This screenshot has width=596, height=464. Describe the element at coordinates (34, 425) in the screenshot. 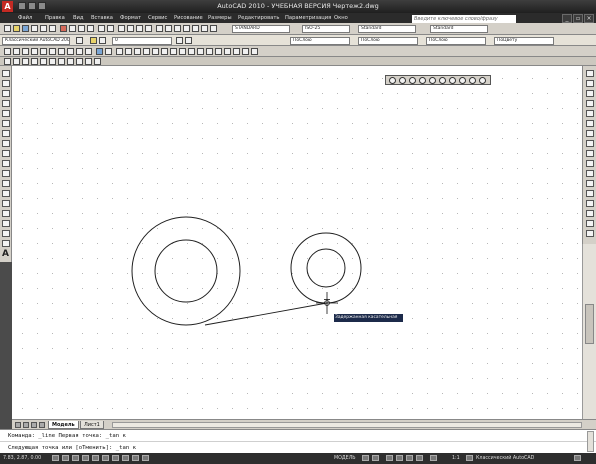

I see `tab-next-icon` at that location.